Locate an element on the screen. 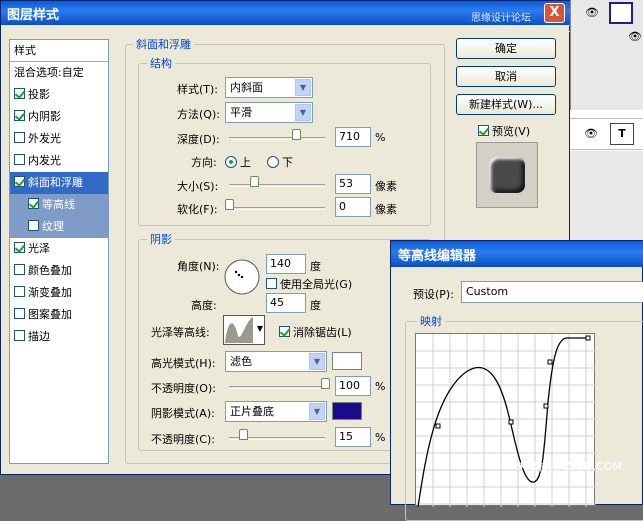  depth-slider is located at coordinates (277, 138).